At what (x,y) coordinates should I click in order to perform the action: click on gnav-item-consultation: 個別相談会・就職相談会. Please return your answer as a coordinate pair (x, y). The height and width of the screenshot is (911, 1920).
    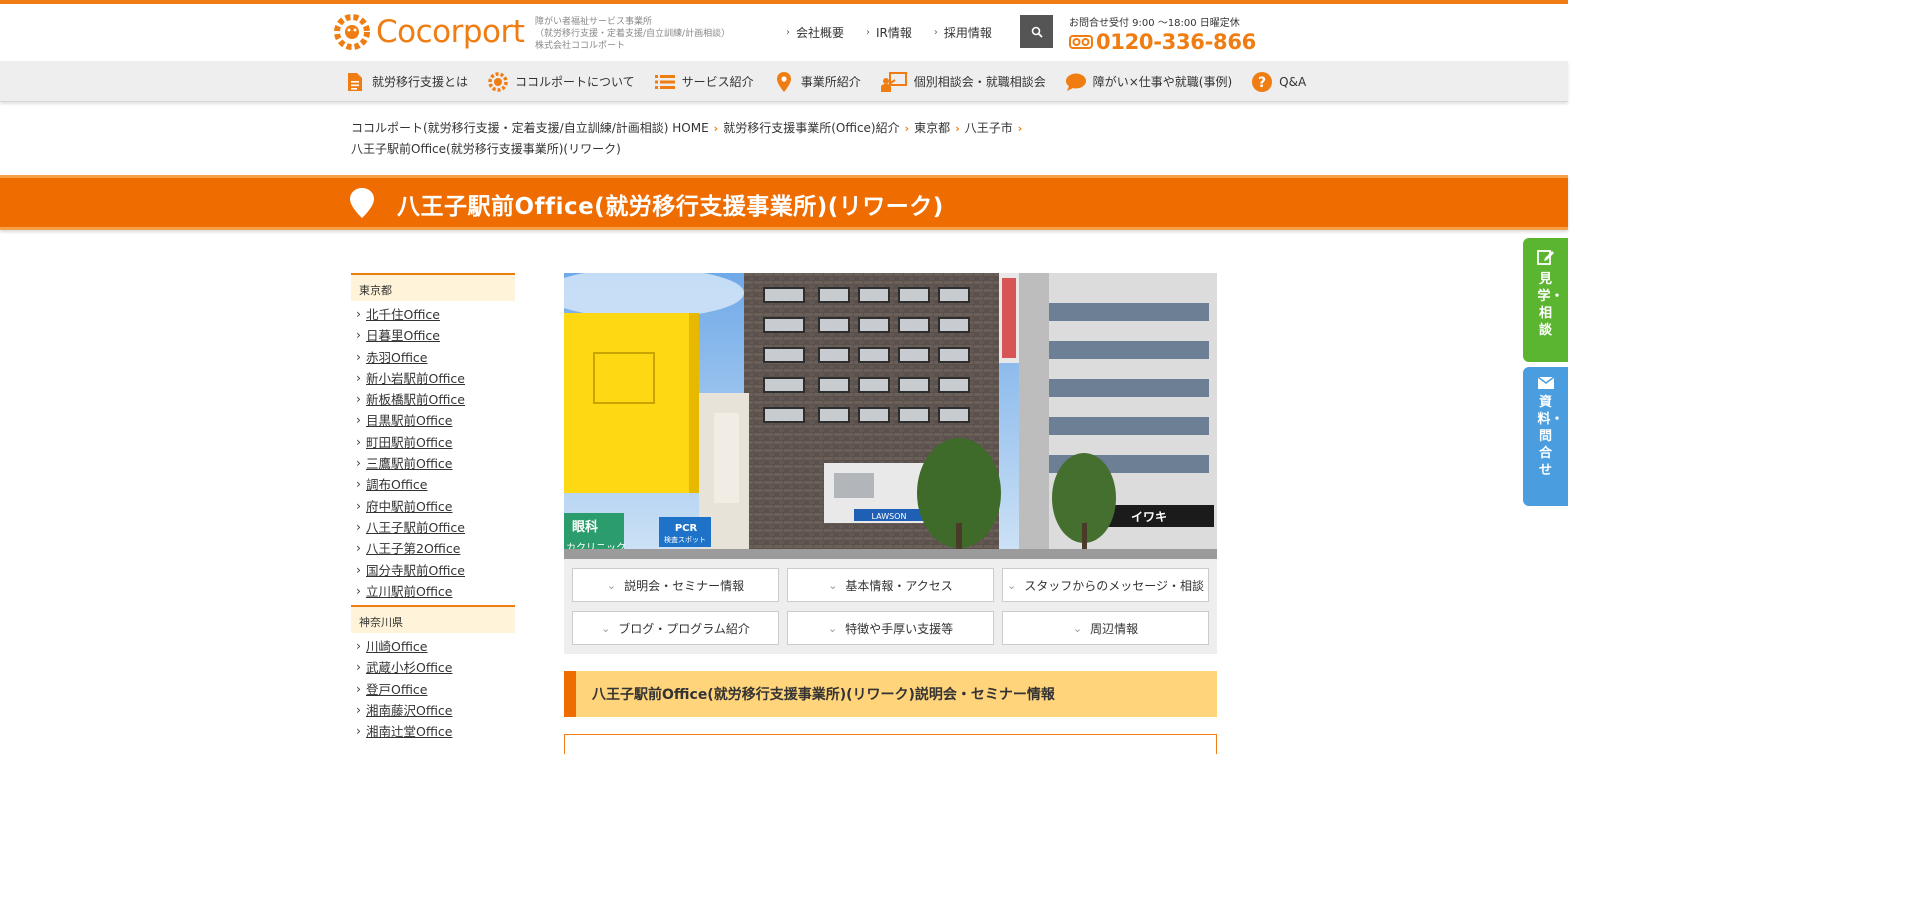
    Looking at the image, I should click on (963, 81).